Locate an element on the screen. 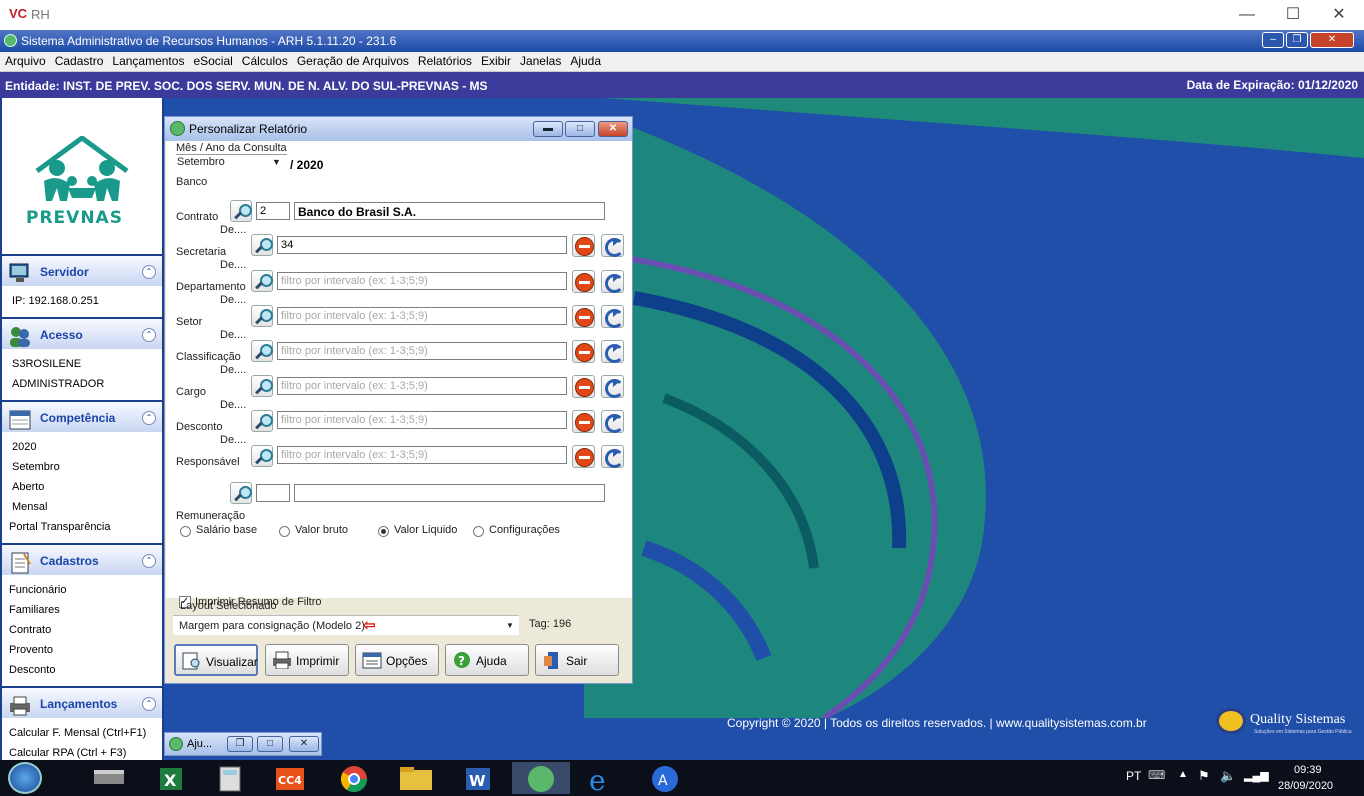 The width and height of the screenshot is (1364, 796). menu-geracao-arquivos: Geração de Arquivos is located at coordinates (352, 60).